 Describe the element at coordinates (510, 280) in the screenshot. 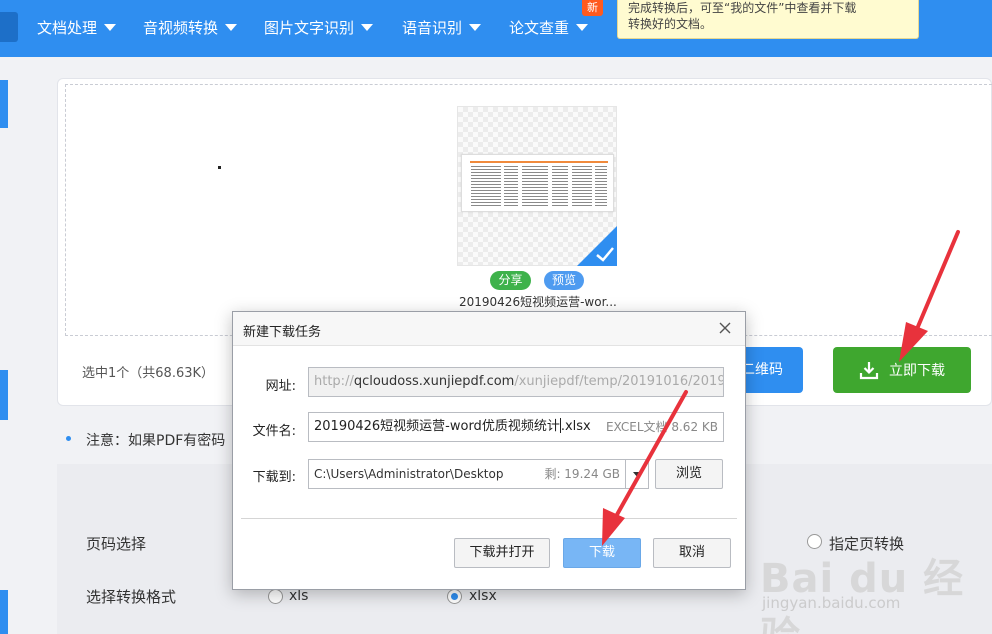

I see `share-button: 分享` at that location.